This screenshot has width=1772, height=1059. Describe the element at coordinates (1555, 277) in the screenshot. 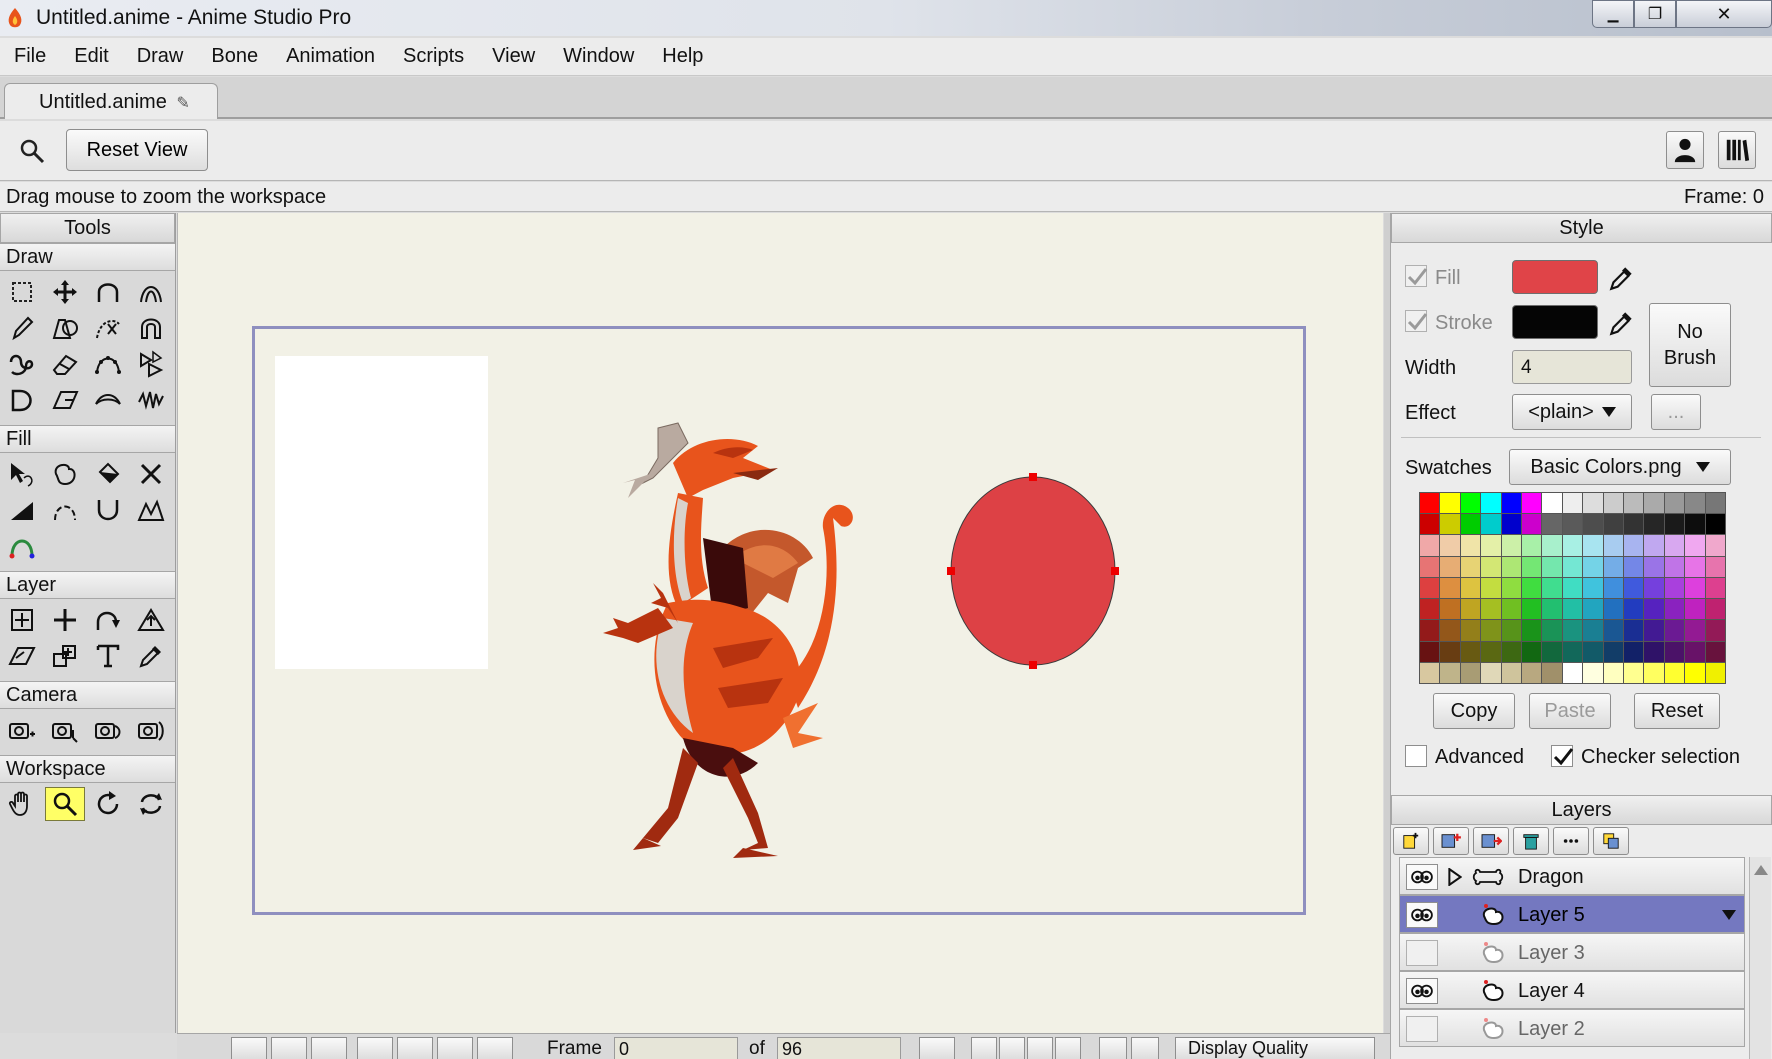

I see `fill-color-swatch` at that location.